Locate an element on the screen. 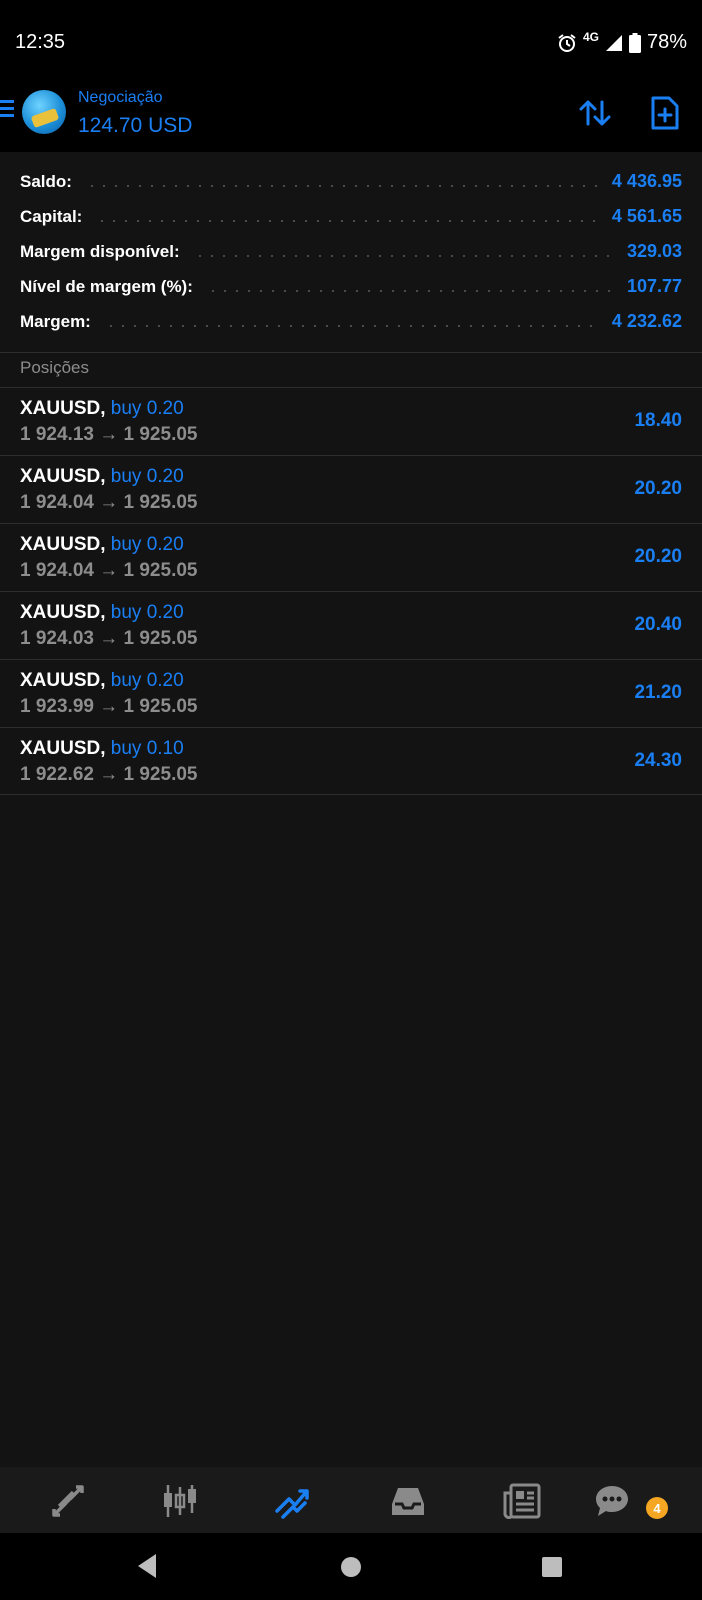 This screenshot has height=1600, width=702. summary-value: 329.03 is located at coordinates (654, 251).